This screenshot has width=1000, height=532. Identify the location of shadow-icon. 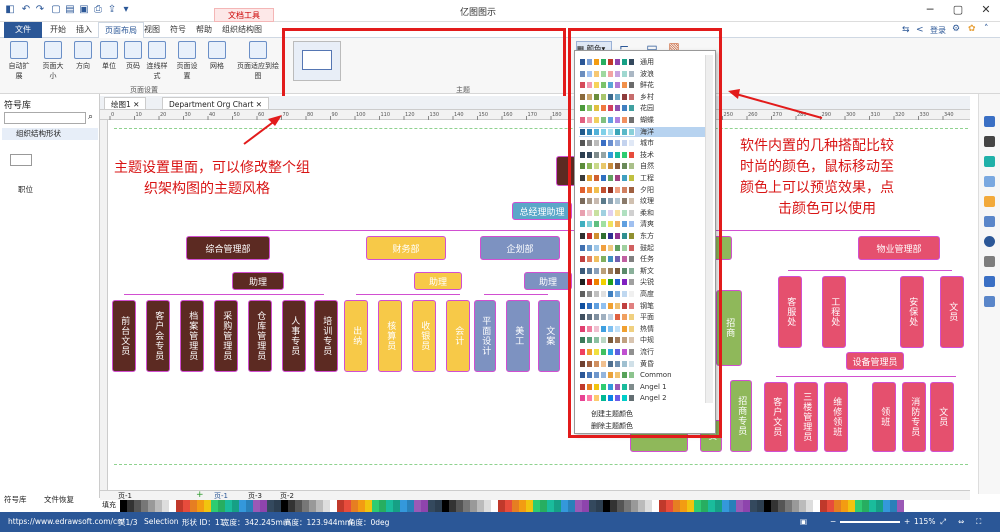
(989, 161).